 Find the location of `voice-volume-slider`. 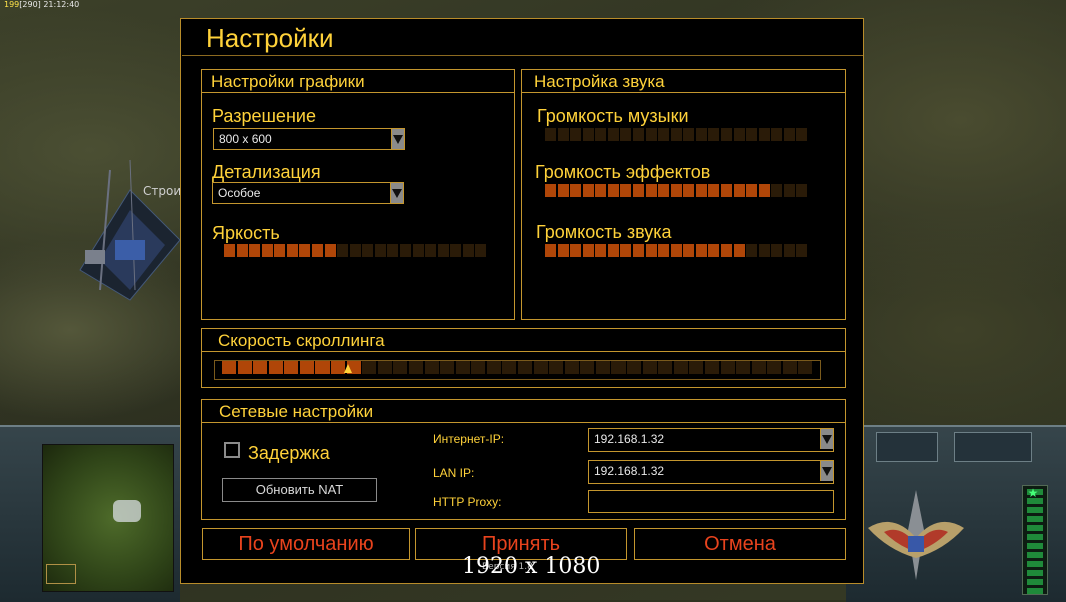

voice-volume-slider is located at coordinates (677, 251).